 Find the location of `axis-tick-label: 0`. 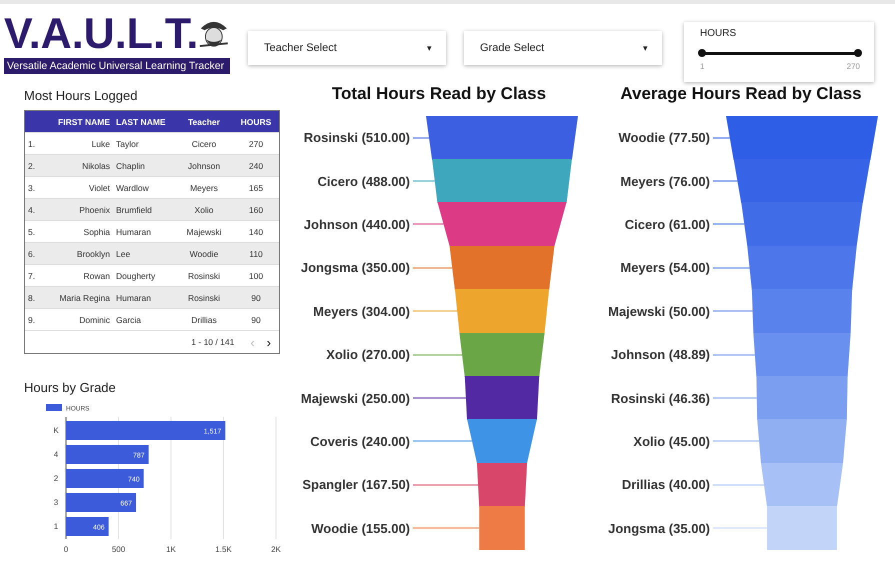

axis-tick-label: 0 is located at coordinates (66, 549).